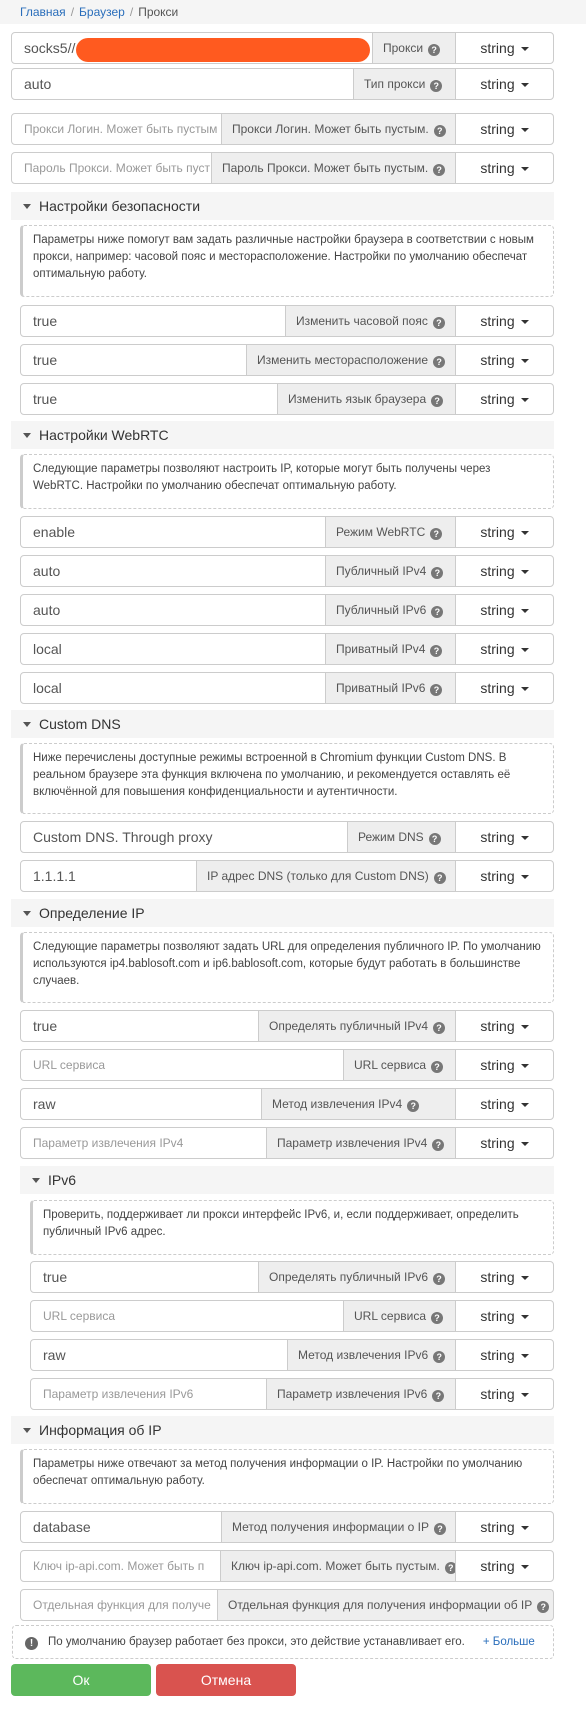  Describe the element at coordinates (173, 610) in the screenshot. I see `public-ipv6-input: auto` at that location.